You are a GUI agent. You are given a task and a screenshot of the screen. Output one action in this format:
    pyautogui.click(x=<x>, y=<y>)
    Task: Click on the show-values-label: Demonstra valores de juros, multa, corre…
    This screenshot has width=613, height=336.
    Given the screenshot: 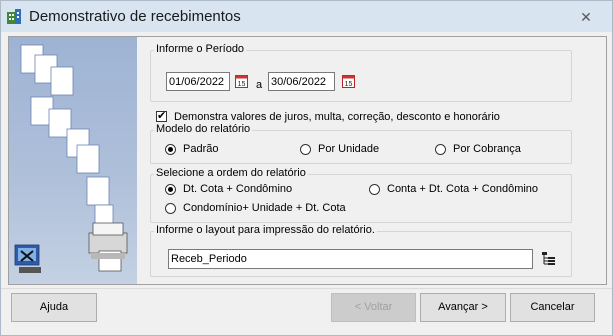 What is the action you would take?
    pyautogui.click(x=337, y=117)
    